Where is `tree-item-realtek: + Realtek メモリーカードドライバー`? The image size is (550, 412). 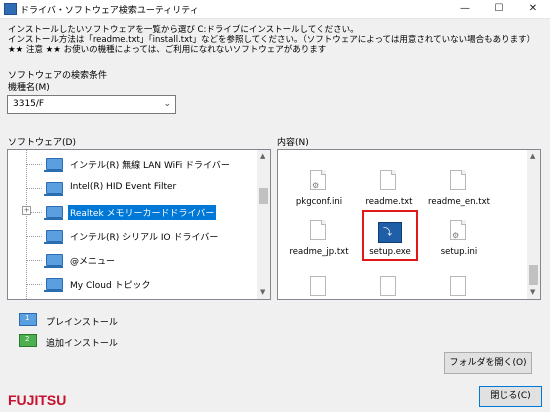
tree-item-realtek: + Realtek メモリーカードドライバー is located at coordinates (130, 212).